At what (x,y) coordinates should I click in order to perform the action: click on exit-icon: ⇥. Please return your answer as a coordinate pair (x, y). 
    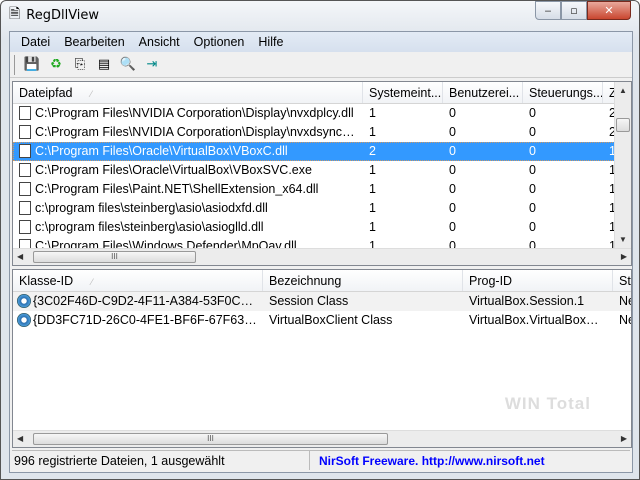
    Looking at the image, I should click on (152, 65).